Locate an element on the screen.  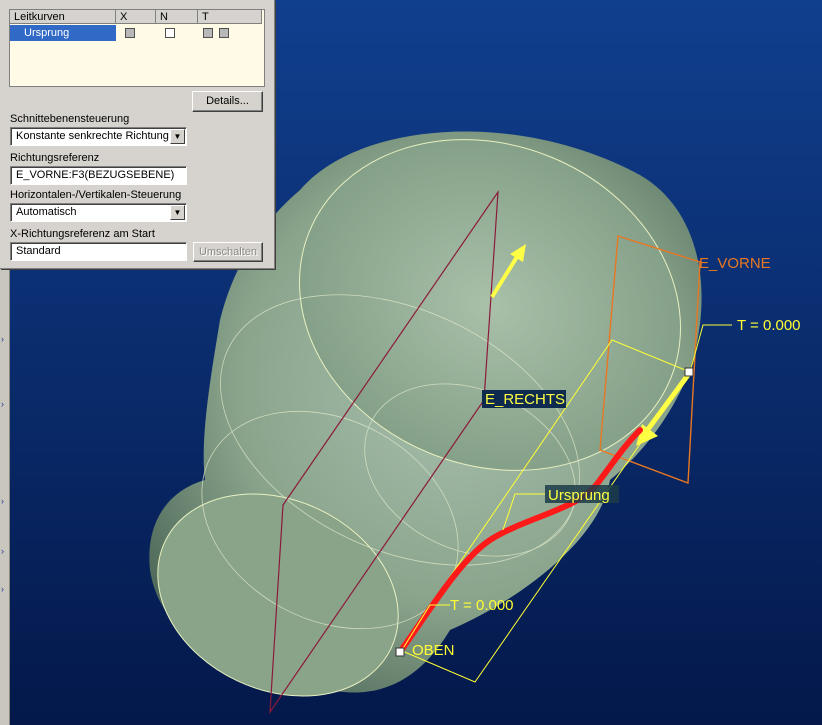
column-n: N is located at coordinates (177, 17).